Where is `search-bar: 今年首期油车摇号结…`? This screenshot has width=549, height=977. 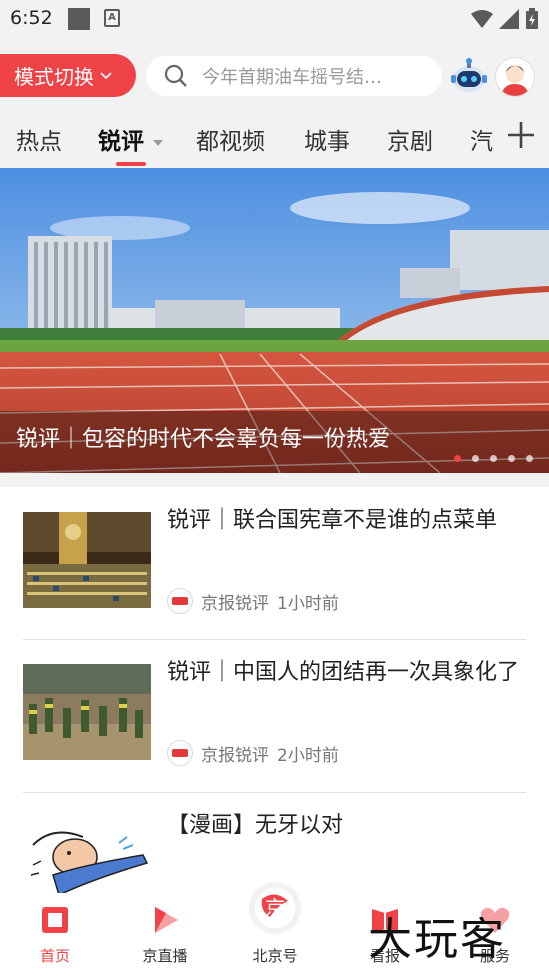 search-bar: 今年首期油车摇号结… is located at coordinates (294, 76).